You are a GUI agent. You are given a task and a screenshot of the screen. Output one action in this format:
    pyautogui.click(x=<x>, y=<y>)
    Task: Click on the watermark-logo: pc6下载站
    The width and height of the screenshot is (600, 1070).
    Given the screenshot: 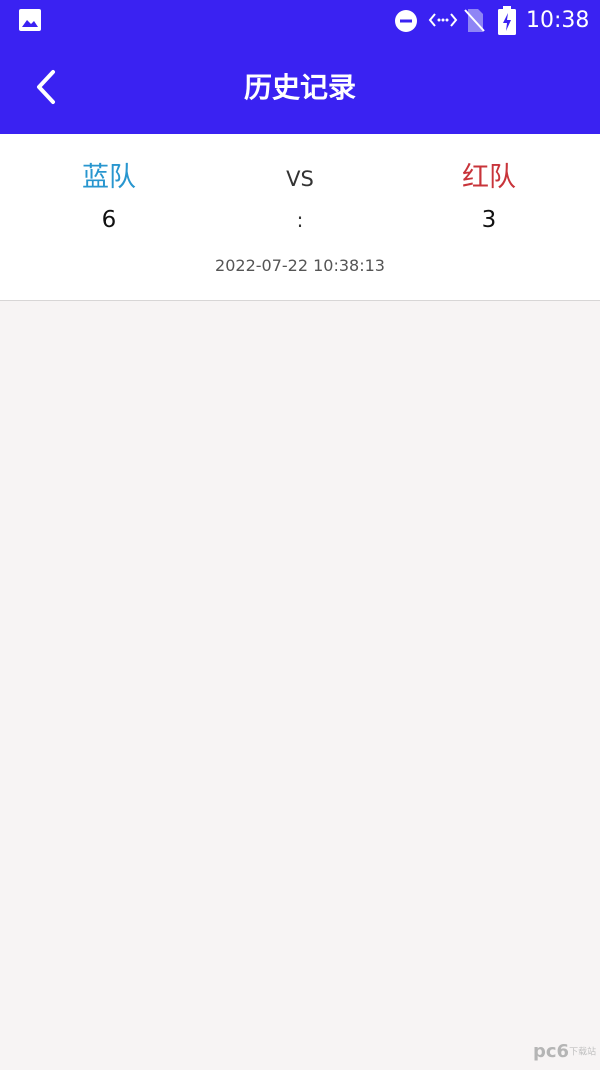 What is the action you would take?
    pyautogui.click(x=565, y=1052)
    